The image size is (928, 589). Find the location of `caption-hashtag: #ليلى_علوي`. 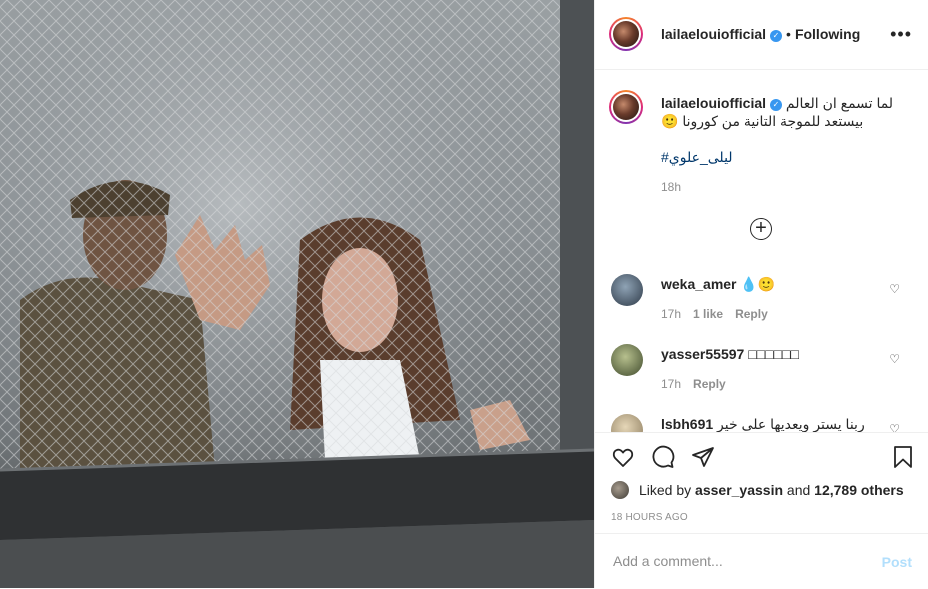

caption-hashtag: #ليلى_علوي is located at coordinates (697, 157).